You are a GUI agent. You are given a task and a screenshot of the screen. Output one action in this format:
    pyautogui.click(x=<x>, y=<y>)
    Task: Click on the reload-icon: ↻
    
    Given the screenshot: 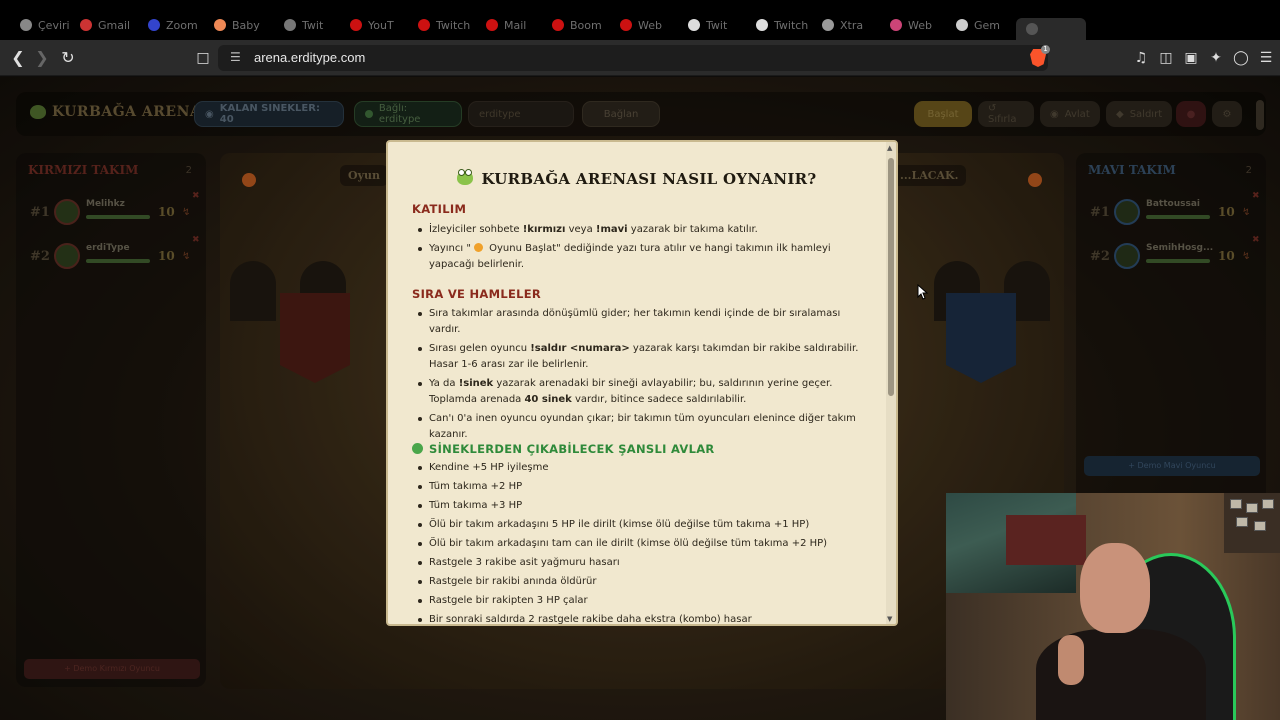 What is the action you would take?
    pyautogui.click(x=68, y=58)
    